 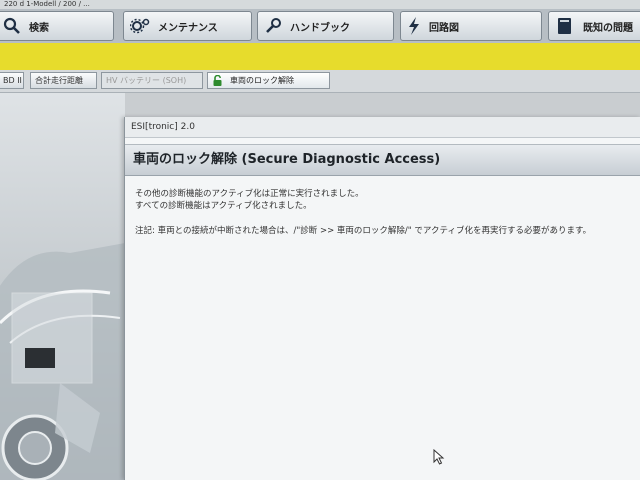 What do you see at coordinates (320, 56) in the screenshot?
I see `accent-band` at bounding box center [320, 56].